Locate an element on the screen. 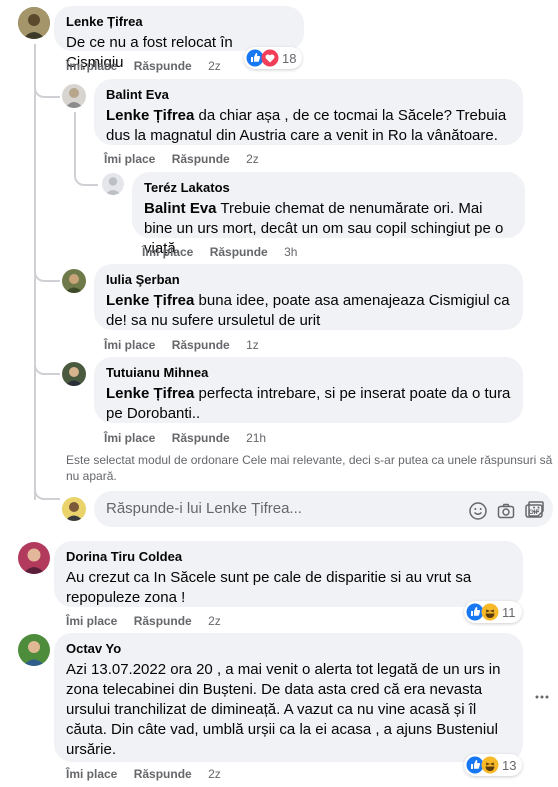 The width and height of the screenshot is (558, 787). emoji-icon is located at coordinates (478, 517).